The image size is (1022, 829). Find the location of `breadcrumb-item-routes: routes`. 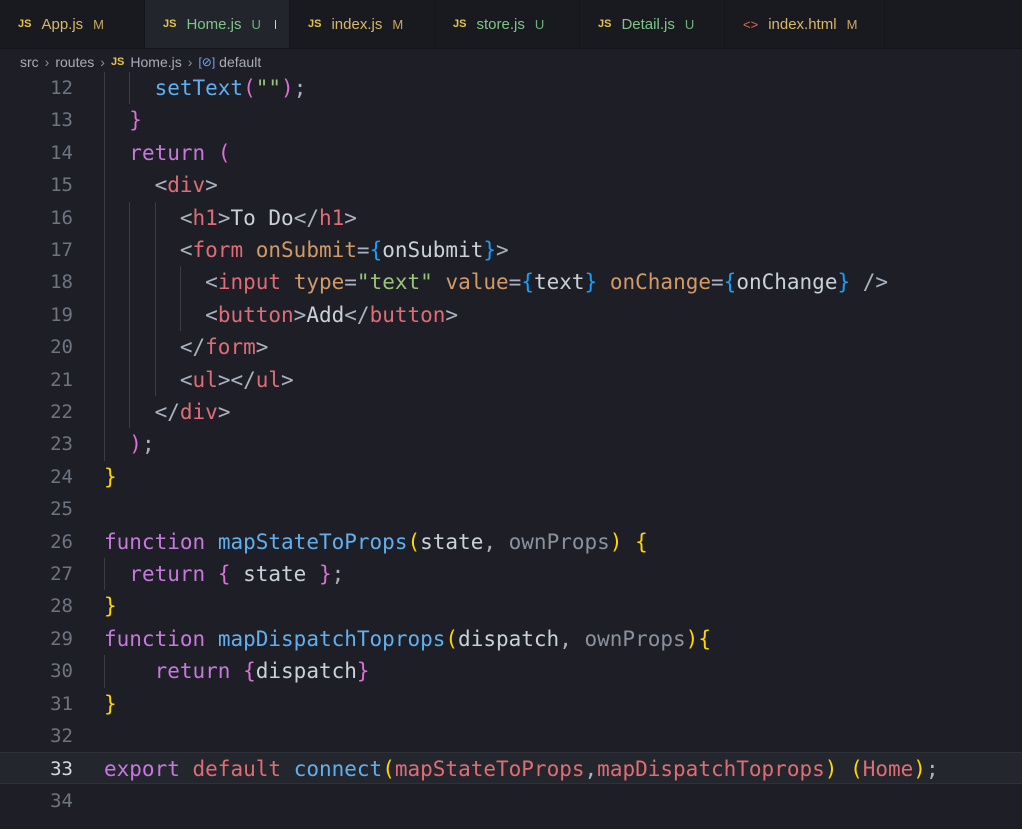

breadcrumb-item-routes: routes is located at coordinates (74, 62).